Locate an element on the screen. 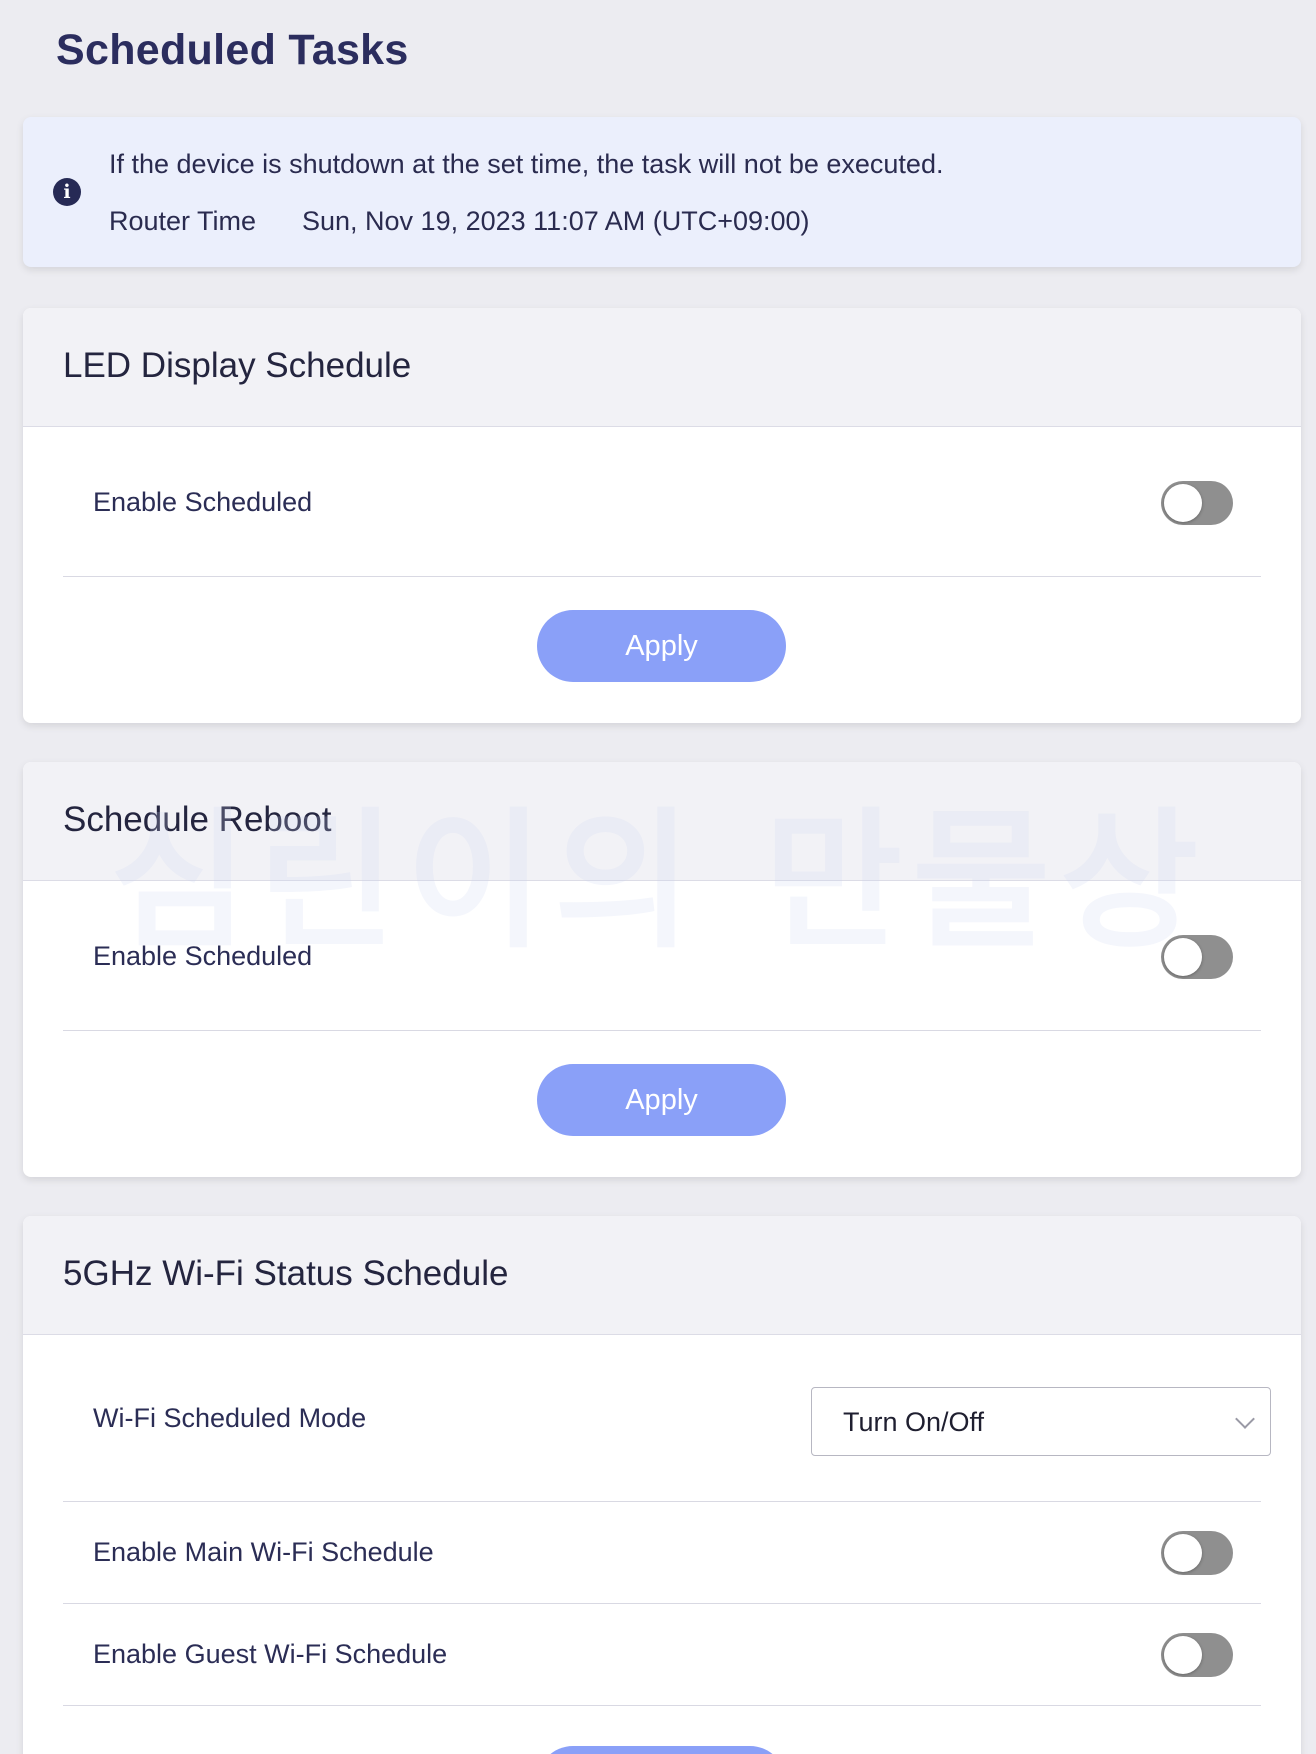 Image resolution: width=1316 pixels, height=1754 pixels. guest-wifi-schedule-toggle is located at coordinates (1197, 1655).